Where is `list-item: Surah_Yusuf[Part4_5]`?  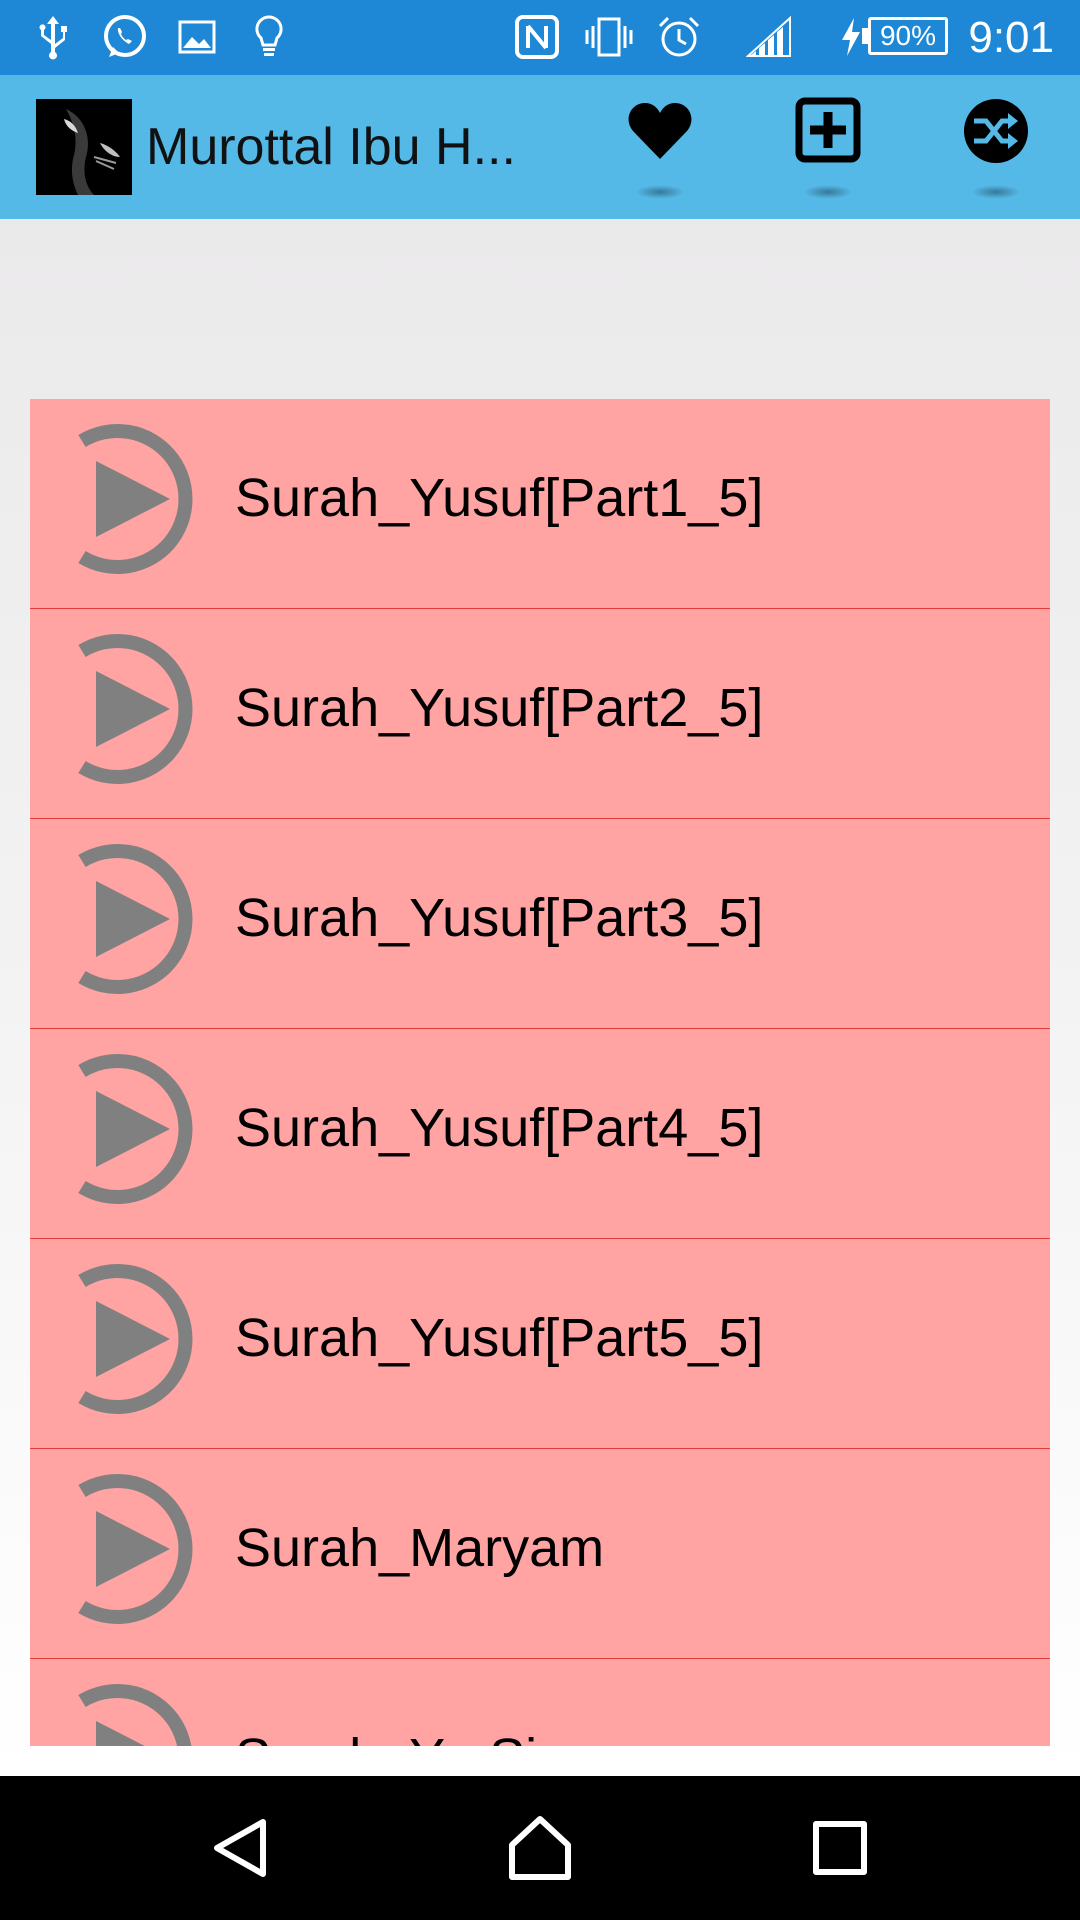 list-item: Surah_Yusuf[Part4_5] is located at coordinates (540, 1134).